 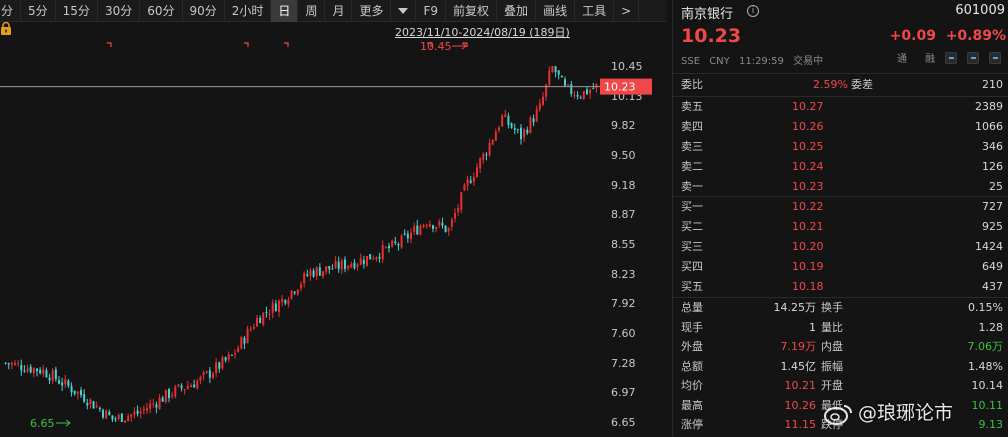 What do you see at coordinates (844, 287) in the screenshot?
I see `bid-level-row: 买五 10.18 437` at bounding box center [844, 287].